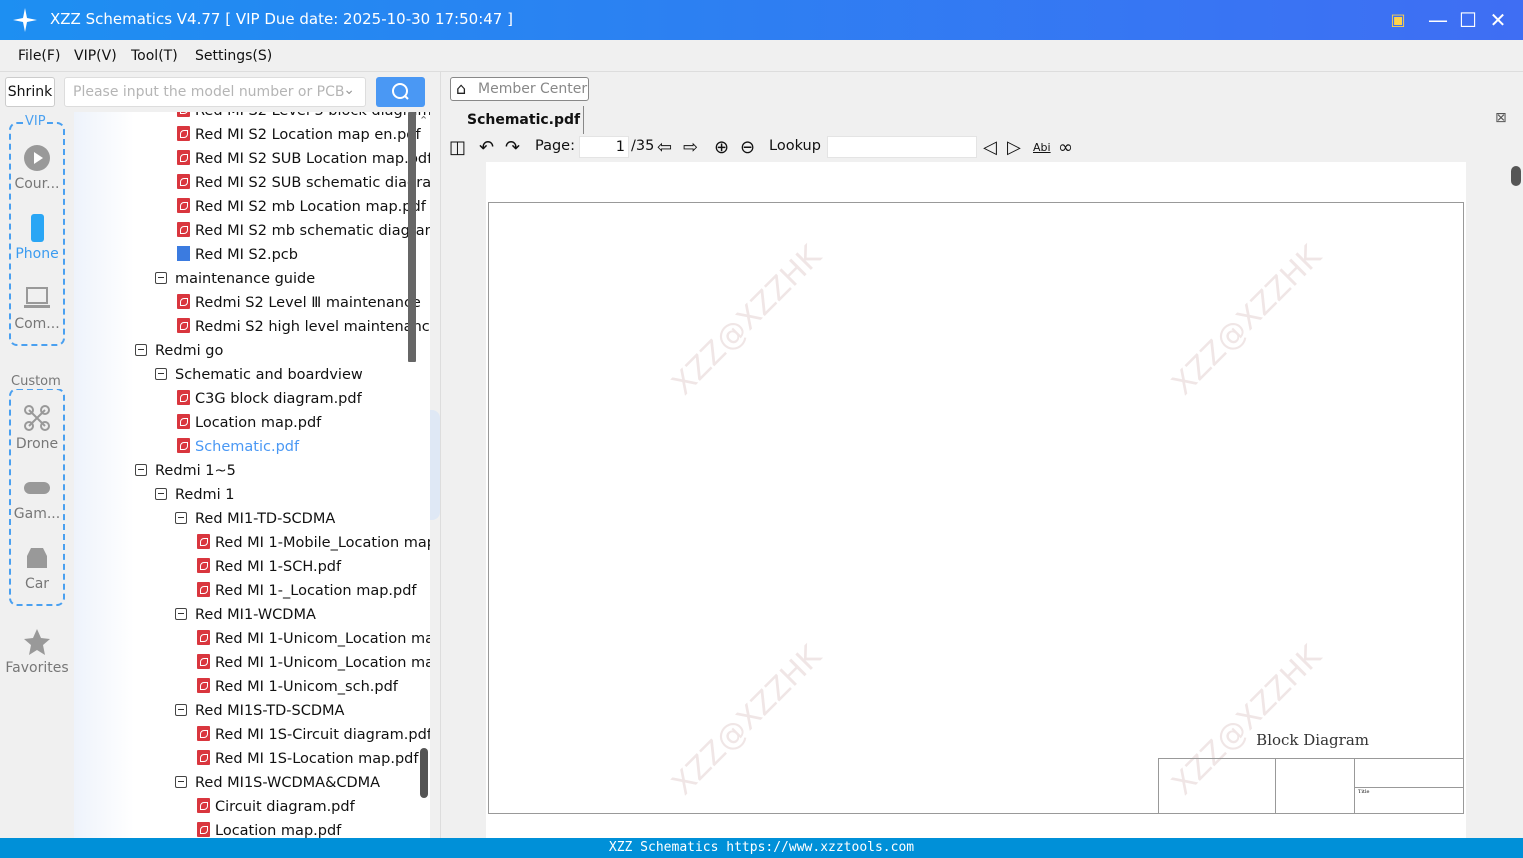  What do you see at coordinates (721, 148) in the screenshot?
I see `zoom-in-icon: ⊕` at bounding box center [721, 148].